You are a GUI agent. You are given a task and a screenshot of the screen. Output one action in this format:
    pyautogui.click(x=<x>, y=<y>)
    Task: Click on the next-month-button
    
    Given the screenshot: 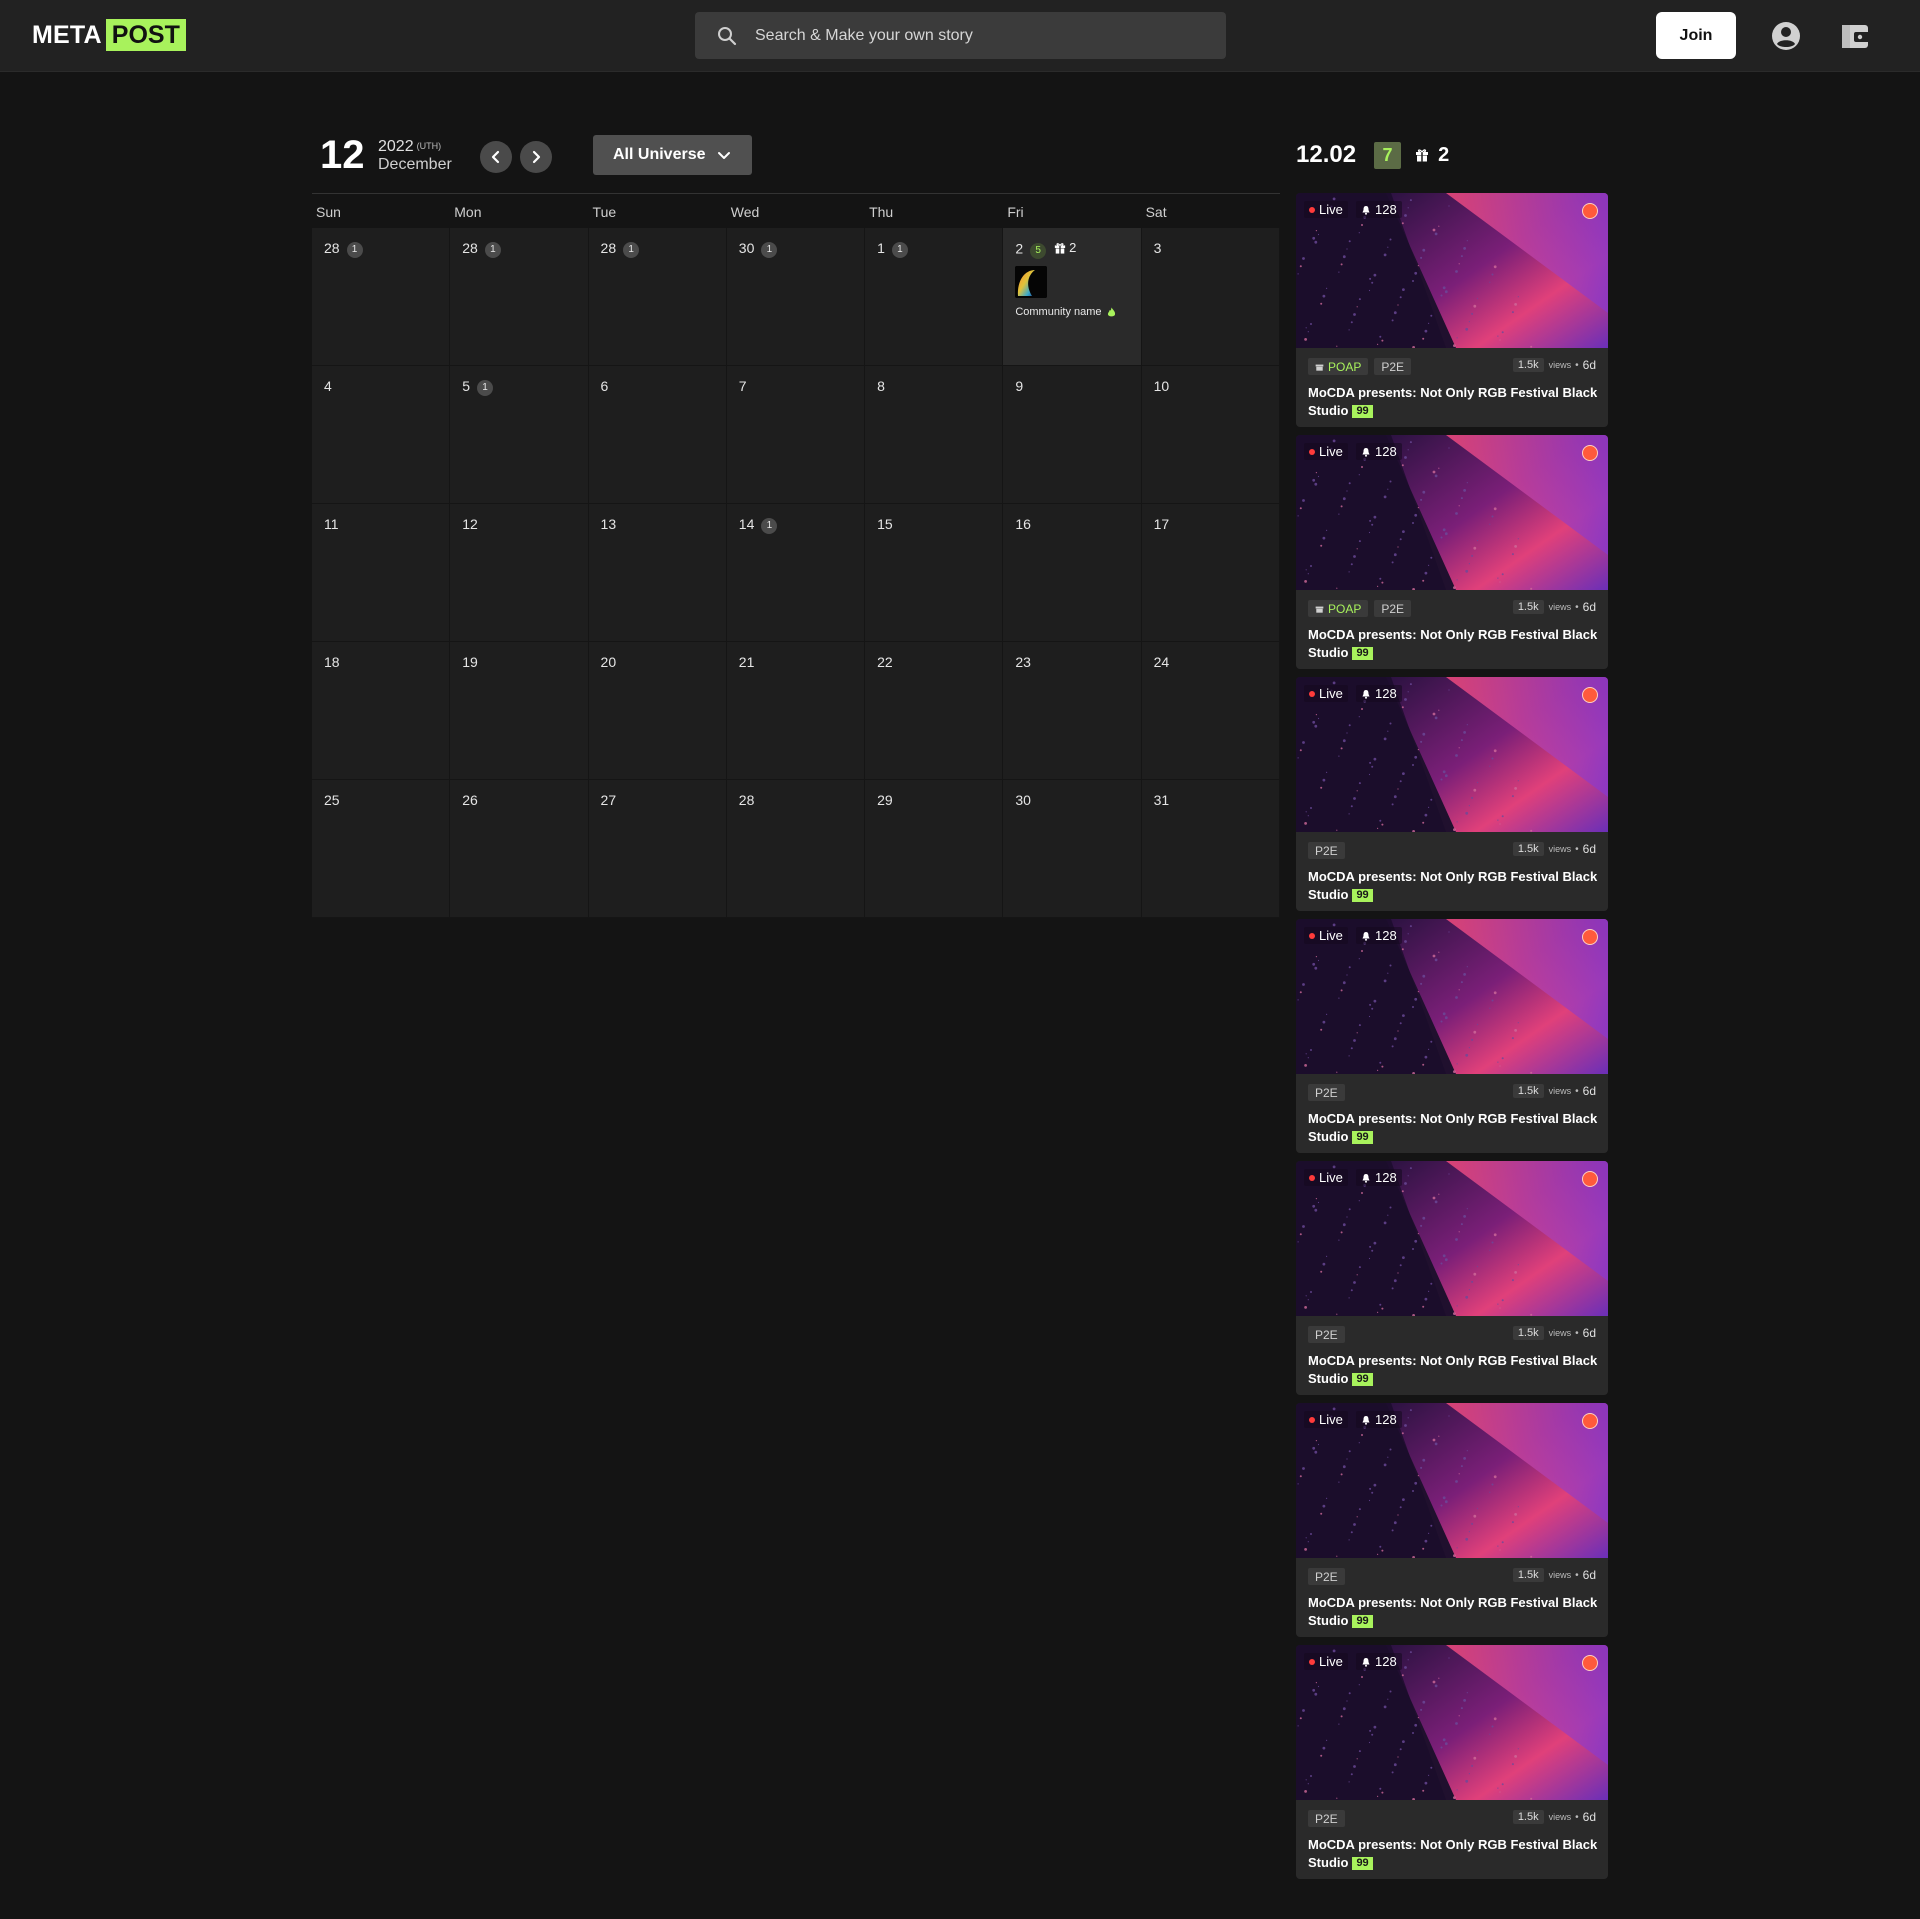 What is the action you would take?
    pyautogui.click(x=536, y=157)
    